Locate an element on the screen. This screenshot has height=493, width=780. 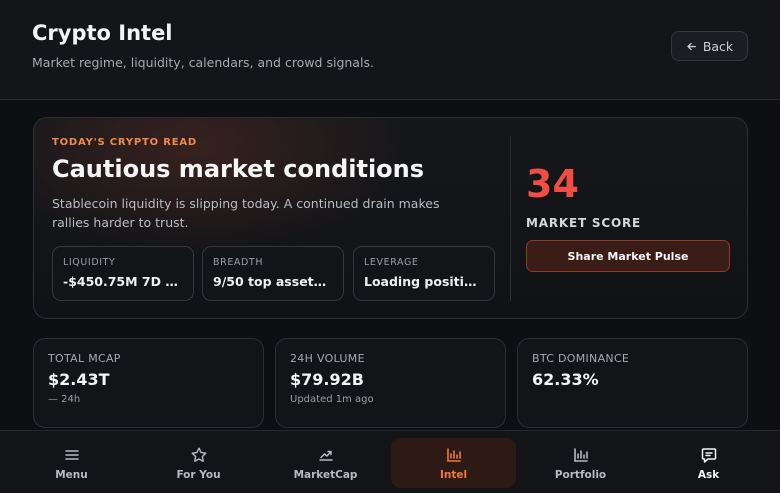
page-title: Crypto Intel is located at coordinates (102, 33).